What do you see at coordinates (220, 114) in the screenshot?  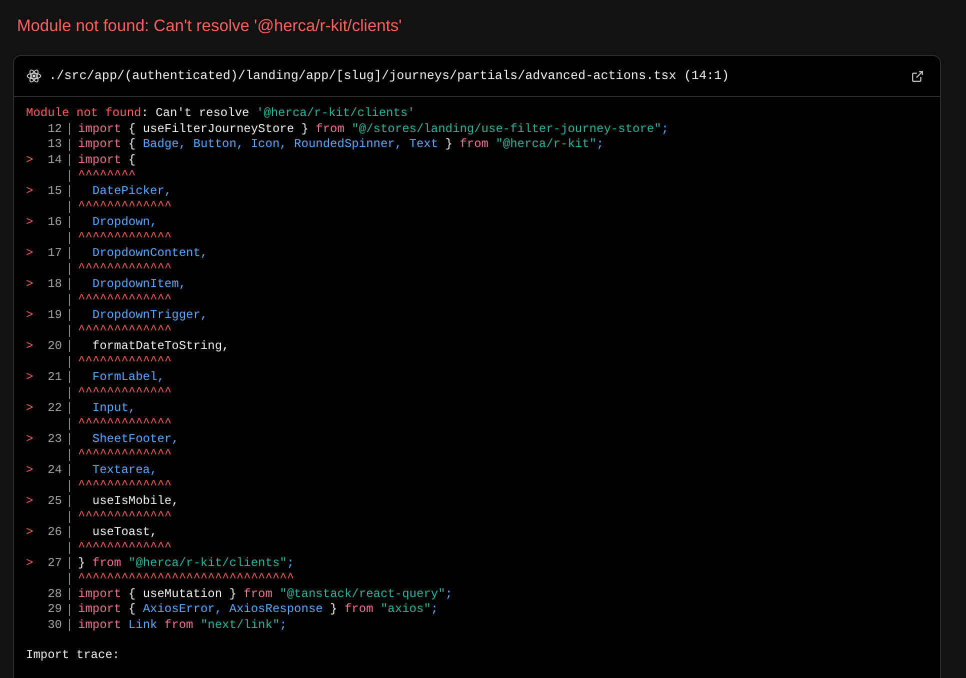 I see `error-message: Module not found: Can't resolve '@herca/r-kit/clients'` at bounding box center [220, 114].